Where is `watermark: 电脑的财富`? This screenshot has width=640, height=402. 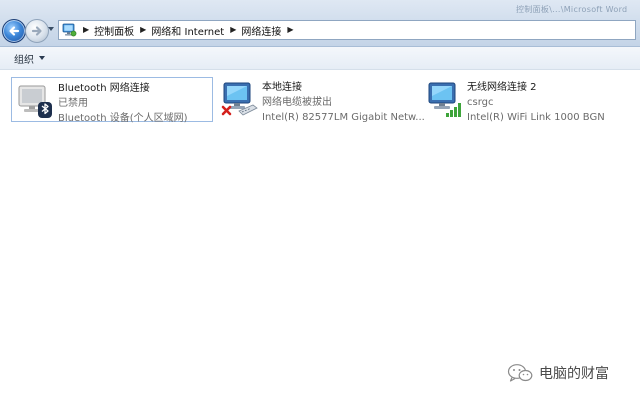
watermark: 电脑的财富 is located at coordinates (558, 373).